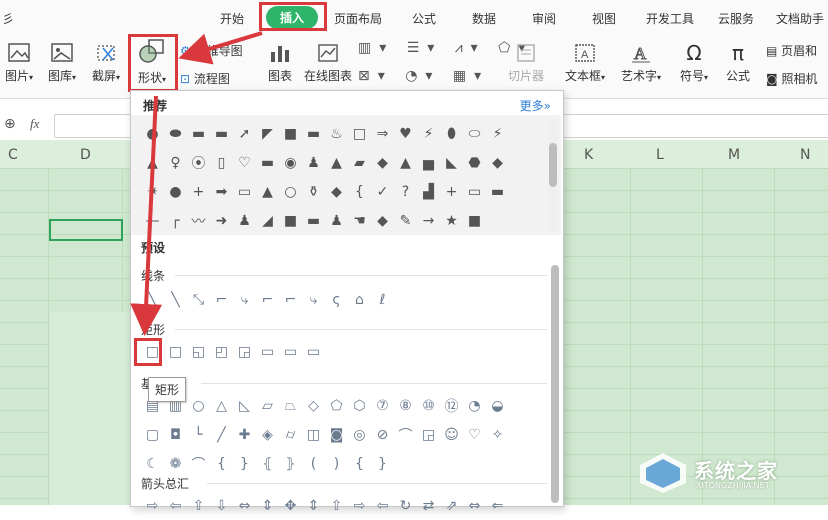  What do you see at coordinates (544, 18) in the screenshot?
I see `tab-review: 审阅` at bounding box center [544, 18].